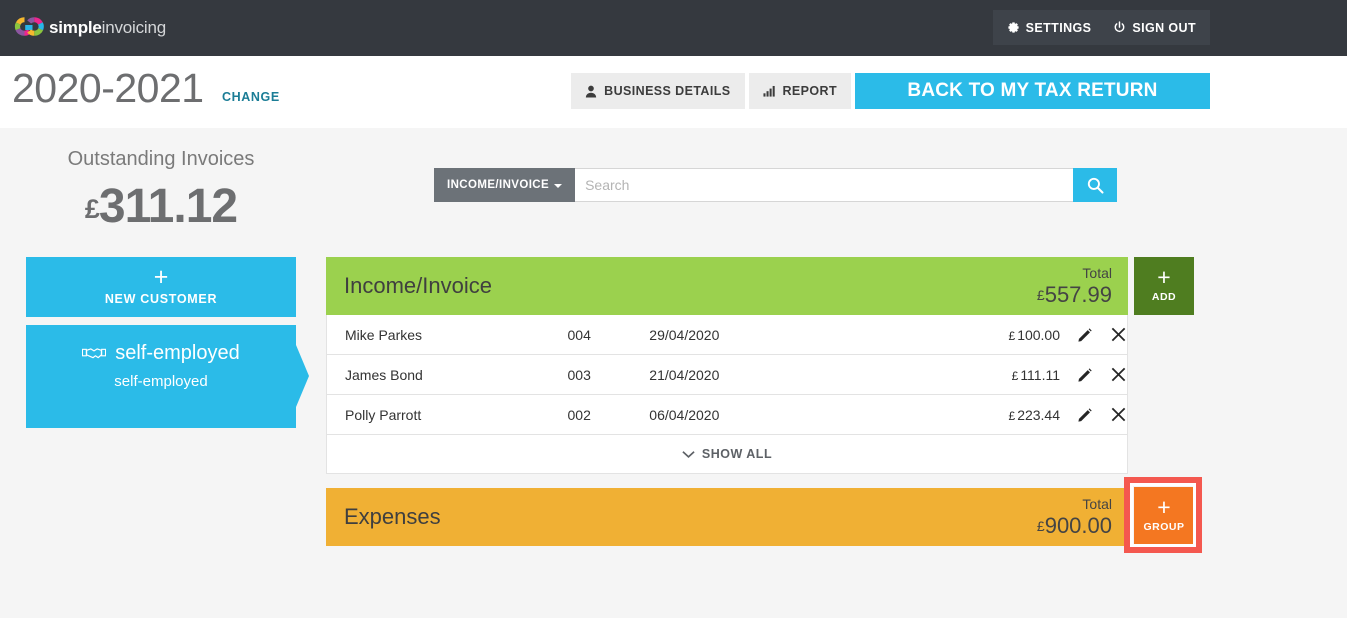 Image resolution: width=1347 pixels, height=618 pixels. I want to click on customer-subtitle: self-employed, so click(161, 381).